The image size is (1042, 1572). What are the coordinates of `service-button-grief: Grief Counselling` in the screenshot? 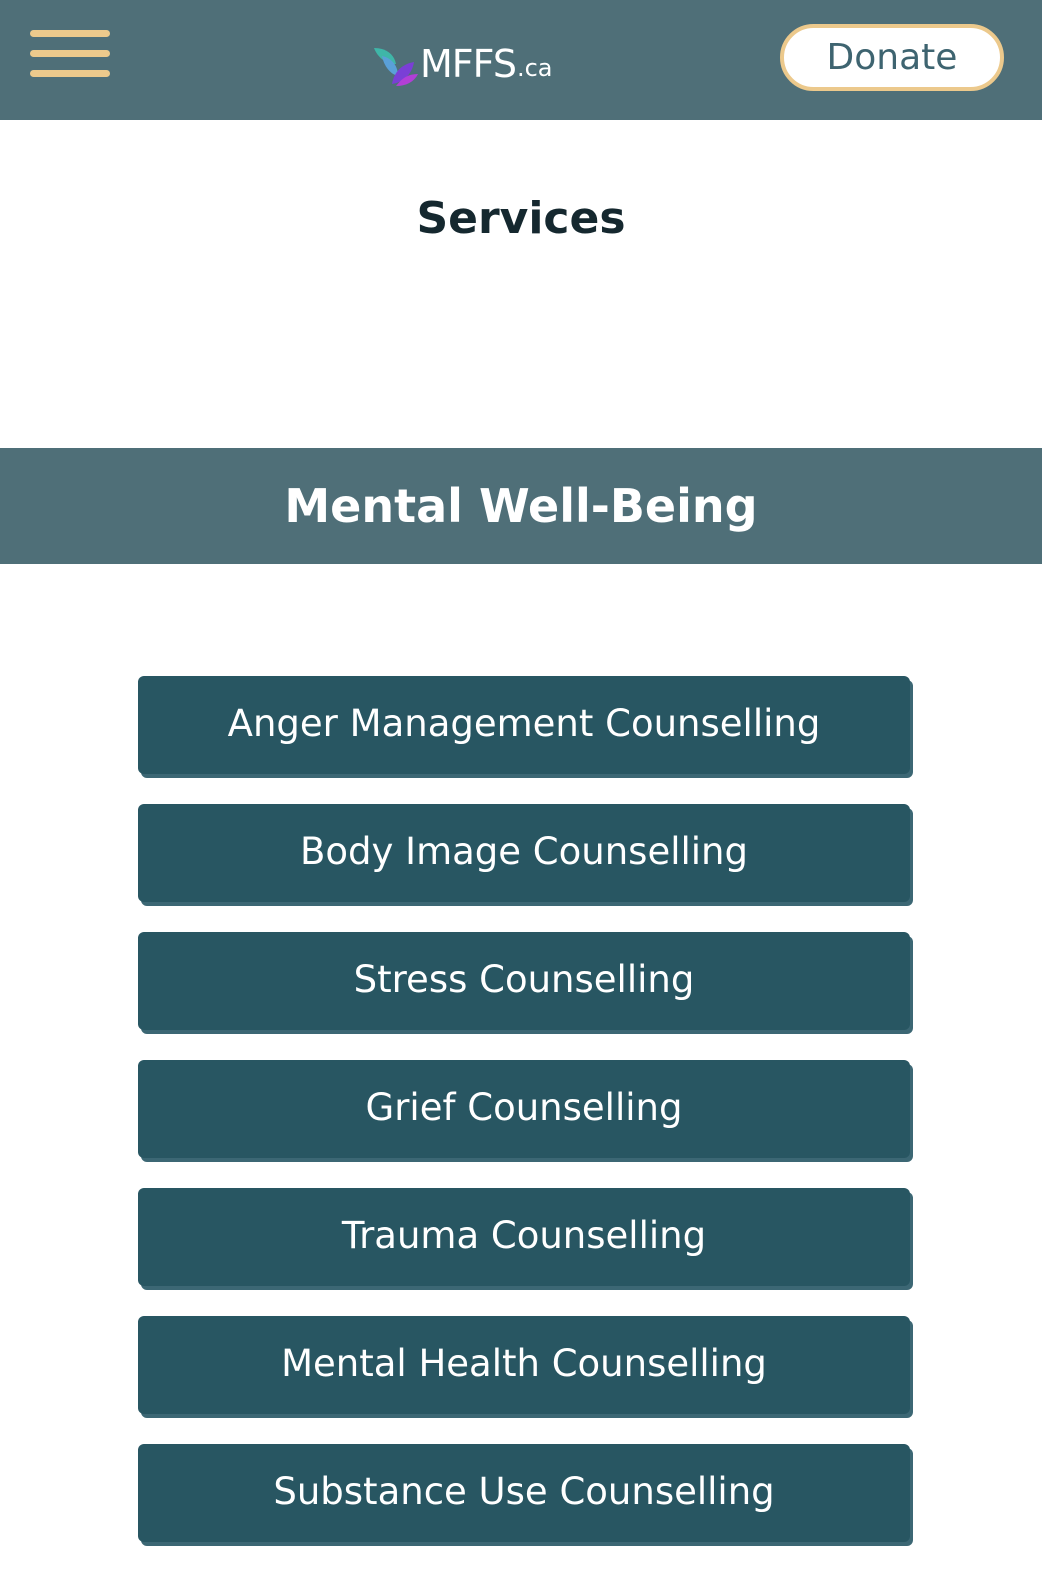 It's located at (524, 1109).